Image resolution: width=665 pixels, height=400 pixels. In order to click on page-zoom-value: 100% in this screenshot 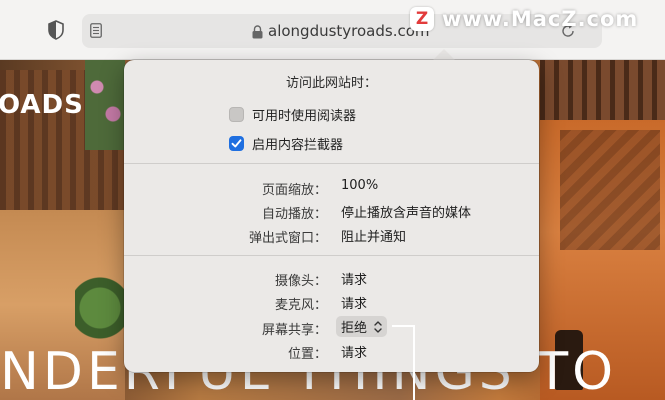, I will do `click(359, 185)`.